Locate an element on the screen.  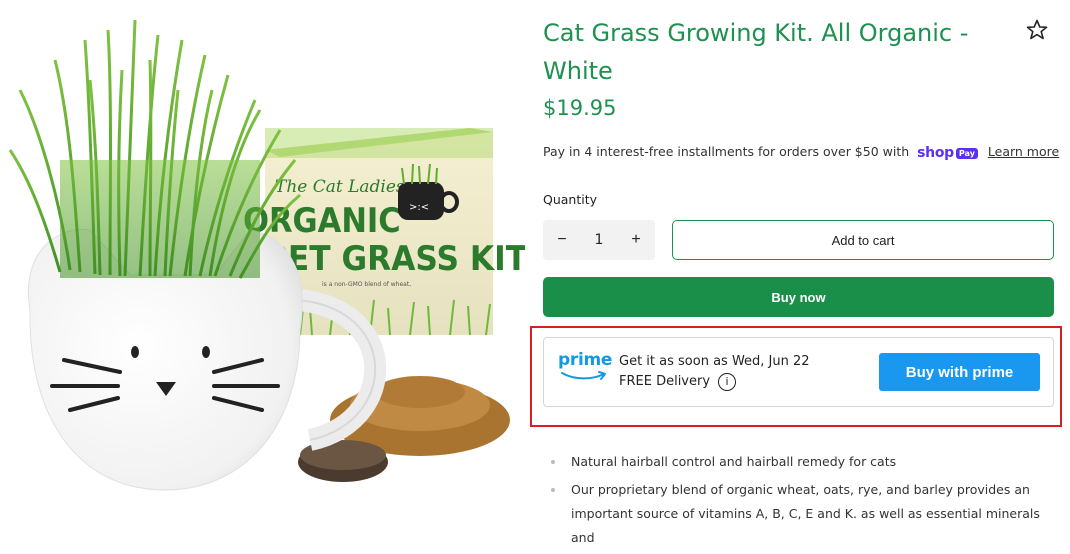
product-price: $19.95 is located at coordinates (580, 108).